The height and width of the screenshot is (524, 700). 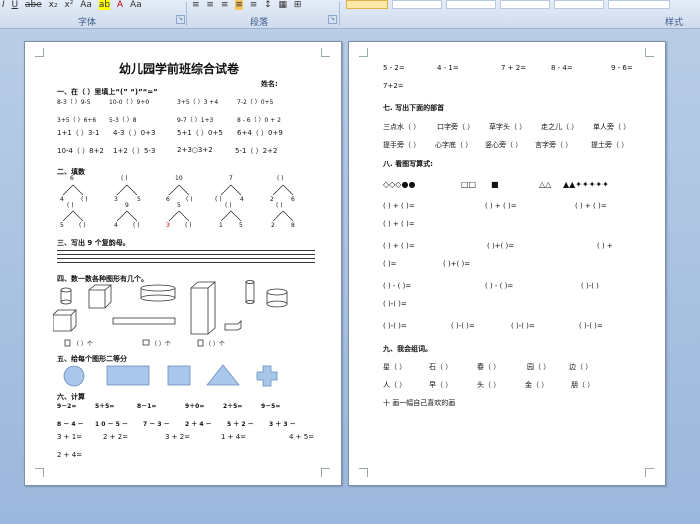 I want to click on calc-item: 5 - 2=, so click(x=394, y=68).